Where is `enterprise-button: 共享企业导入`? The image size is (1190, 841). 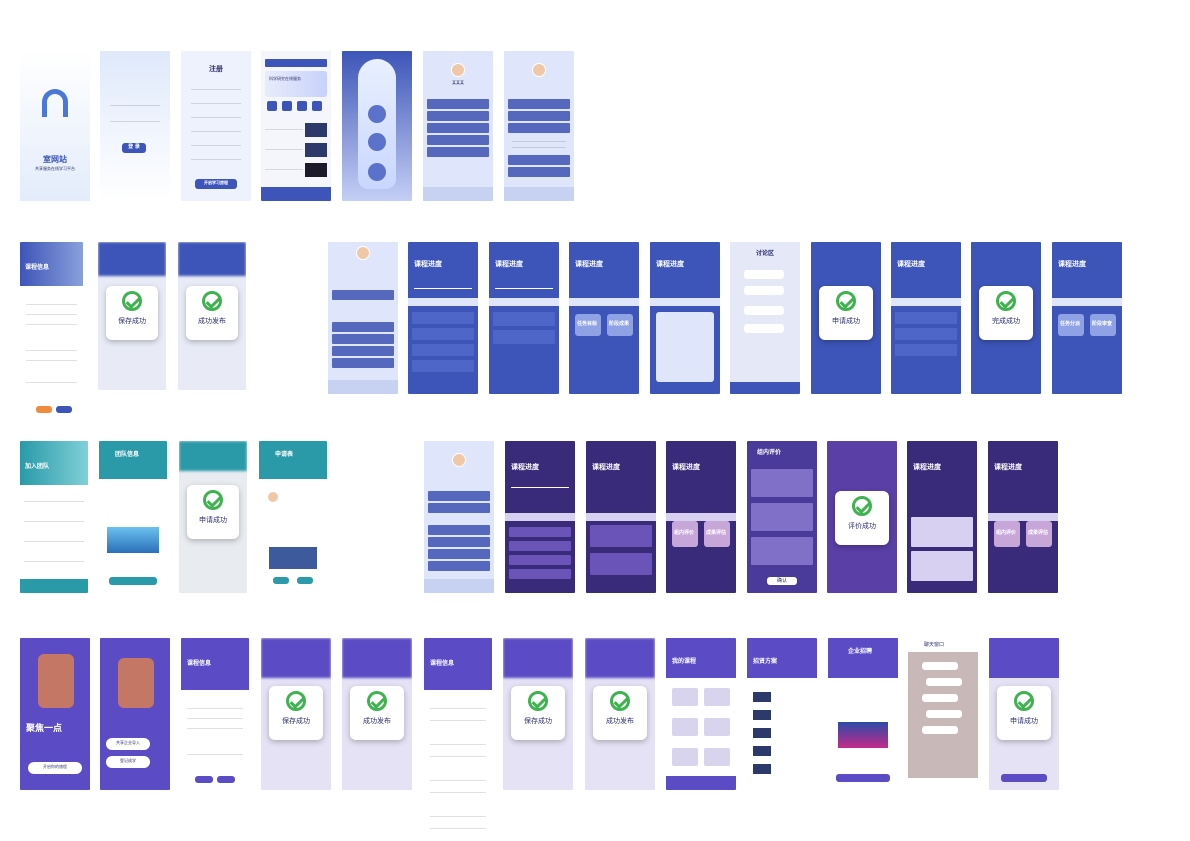
enterprise-button: 共享企业导入 is located at coordinates (128, 744).